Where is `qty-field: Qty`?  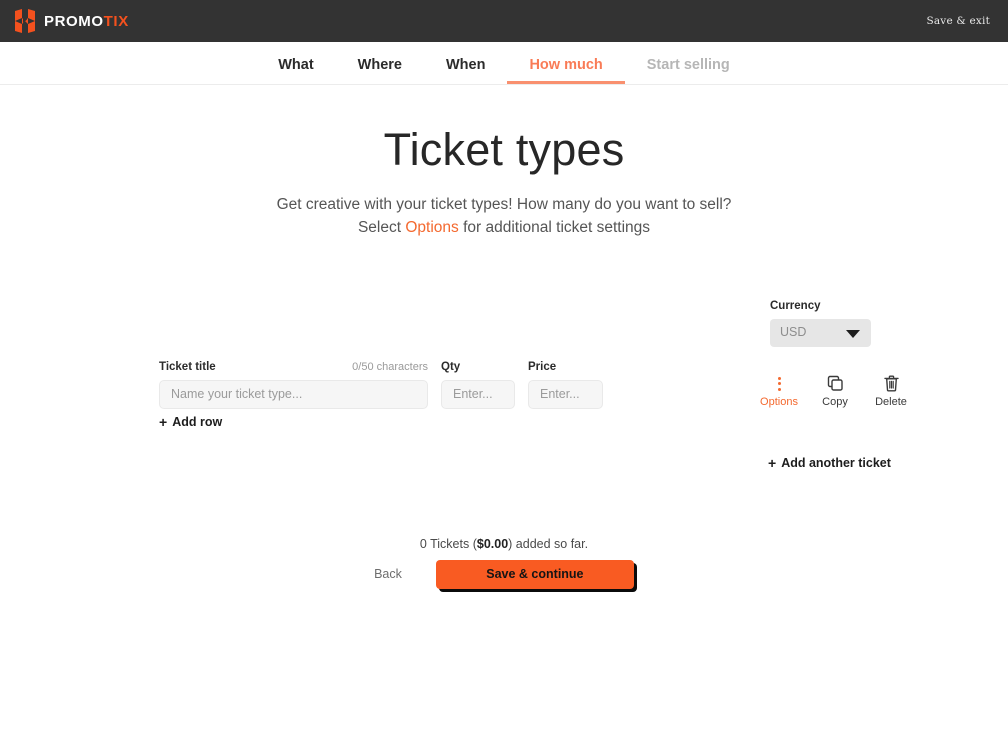 qty-field: Qty is located at coordinates (478, 385).